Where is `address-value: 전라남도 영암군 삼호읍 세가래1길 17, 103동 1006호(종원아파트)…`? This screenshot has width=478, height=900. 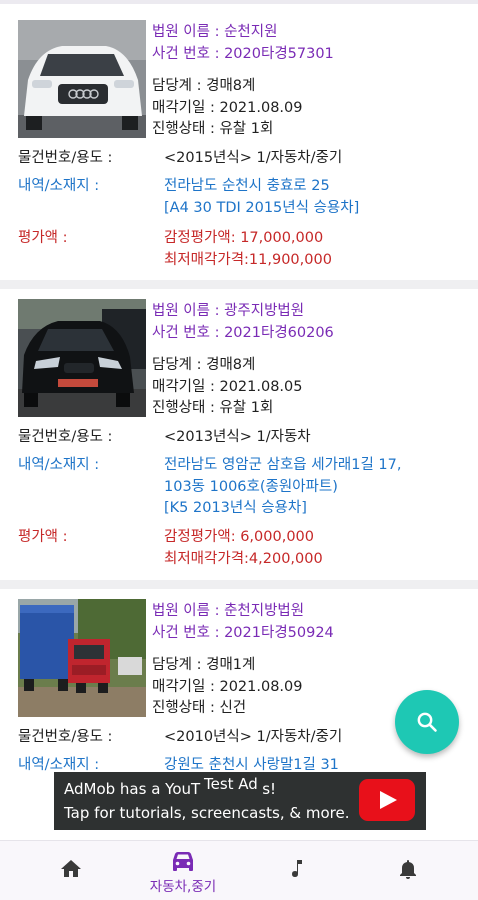 address-value: 전라남도 영암군 삼호읍 세가래1길 17, 103동 1006호(종원아파트)… is located at coordinates (282, 487).